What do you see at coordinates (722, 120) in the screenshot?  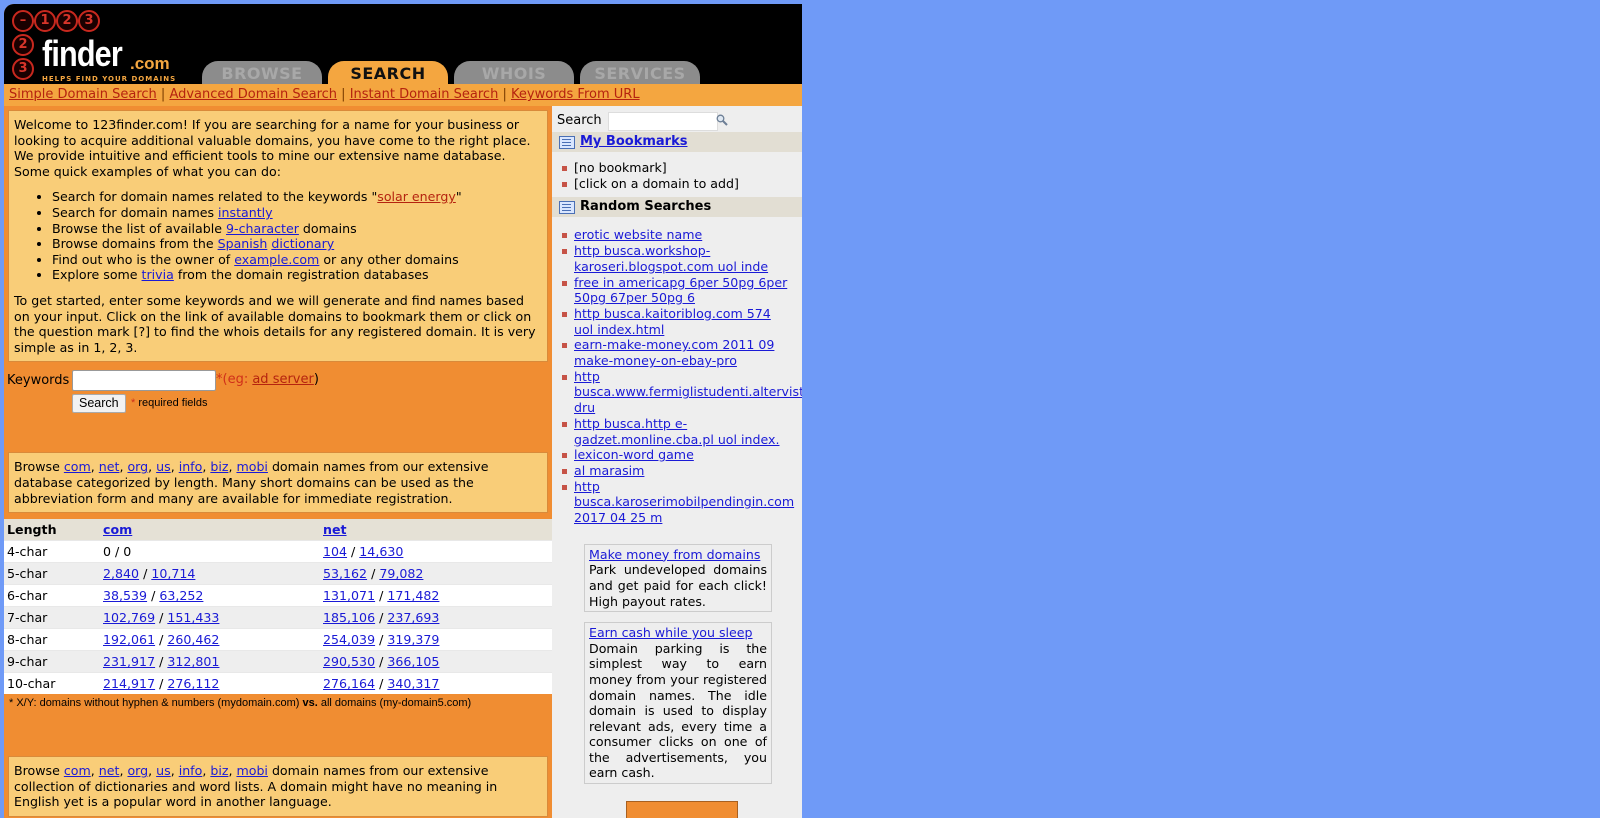 I see `magnifier-icon` at bounding box center [722, 120].